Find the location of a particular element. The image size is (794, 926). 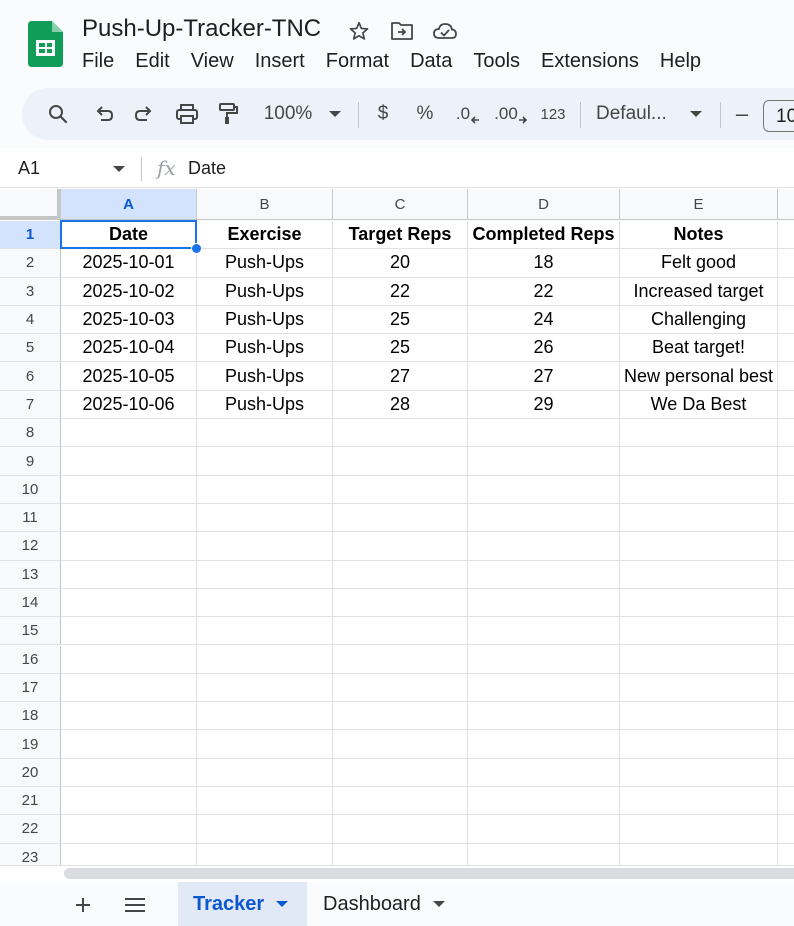

star-icon is located at coordinates (359, 31).